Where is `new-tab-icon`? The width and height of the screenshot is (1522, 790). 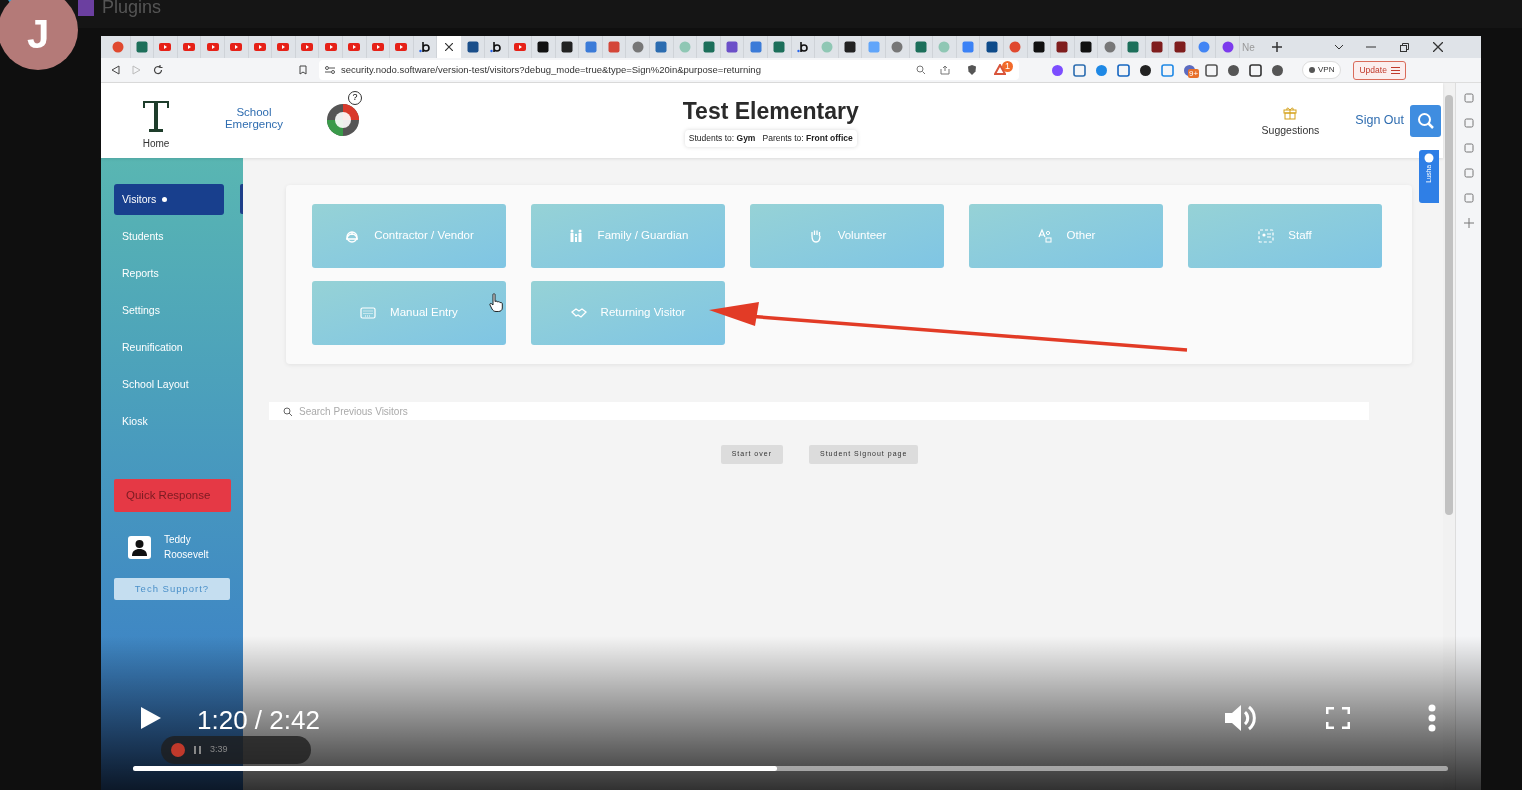
new-tab-icon is located at coordinates (1276, 47).